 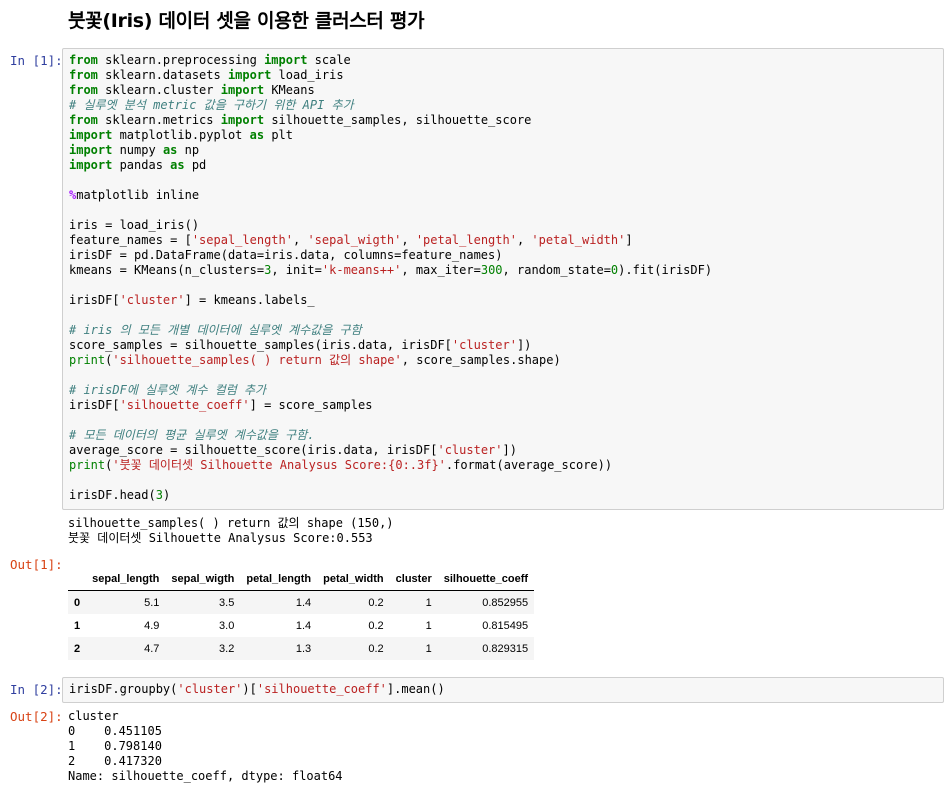 I want to click on code-token: ] = score_samples, so click(x=311, y=405).